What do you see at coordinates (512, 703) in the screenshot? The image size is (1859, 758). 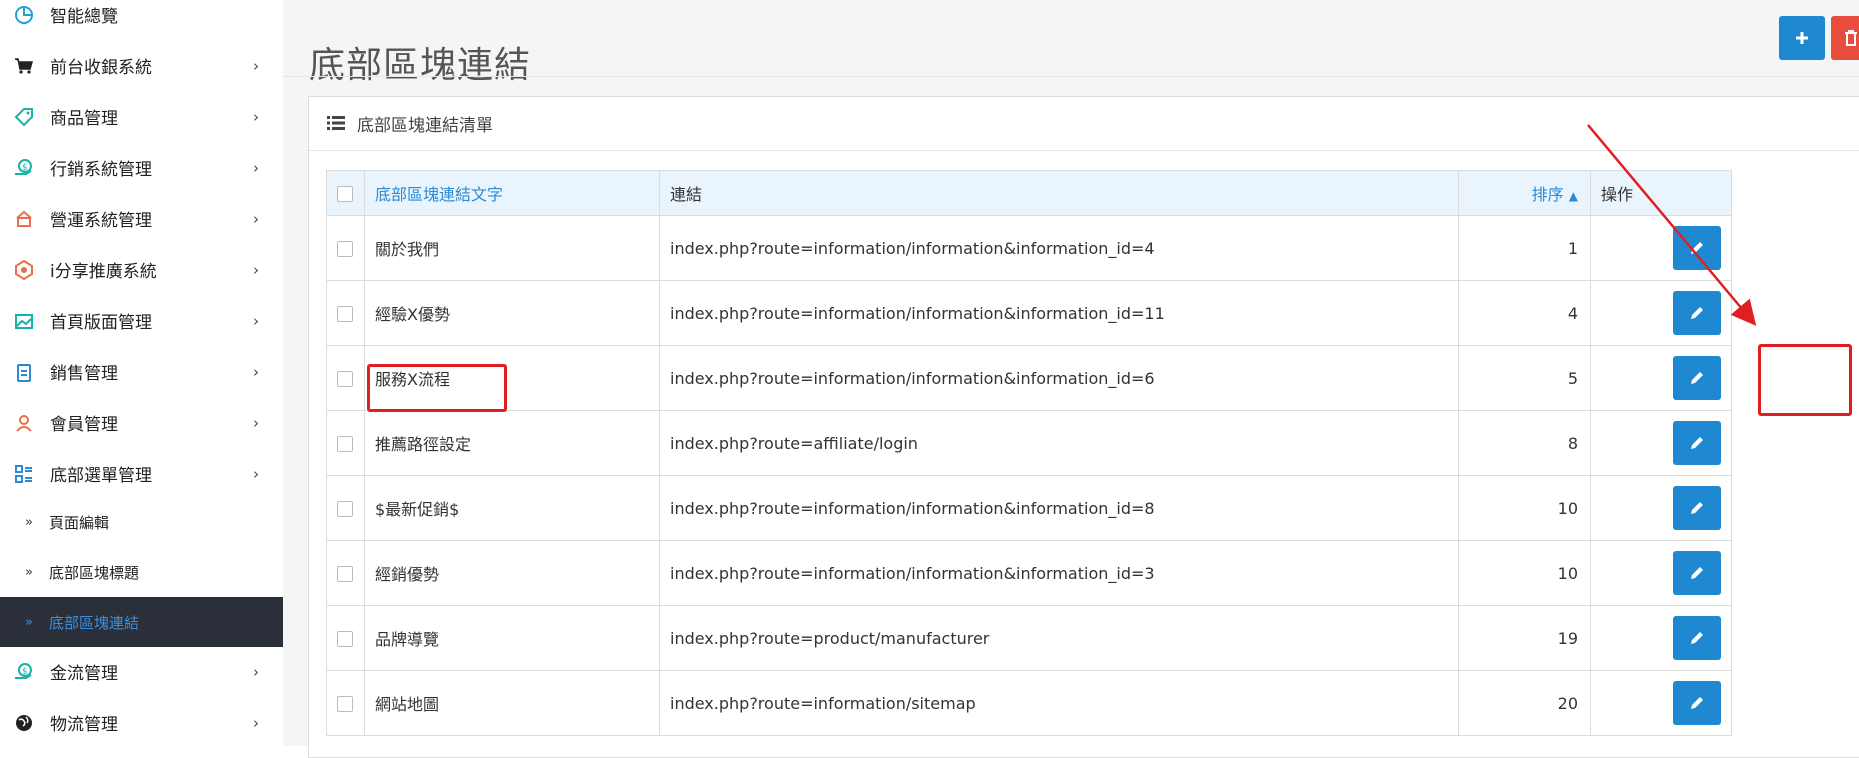 I see `row-text: 網站地圖` at bounding box center [512, 703].